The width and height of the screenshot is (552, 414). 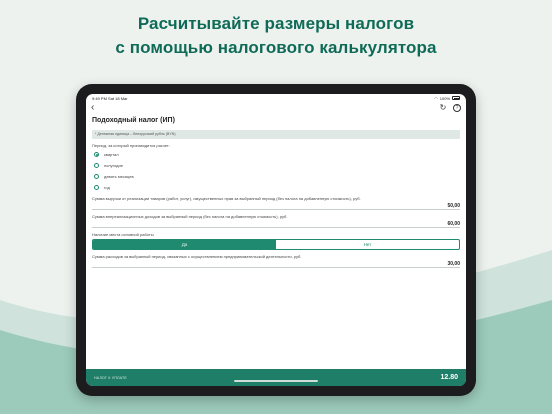 What do you see at coordinates (276, 154) in the screenshot?
I see `radio-quarter: квартал` at bounding box center [276, 154].